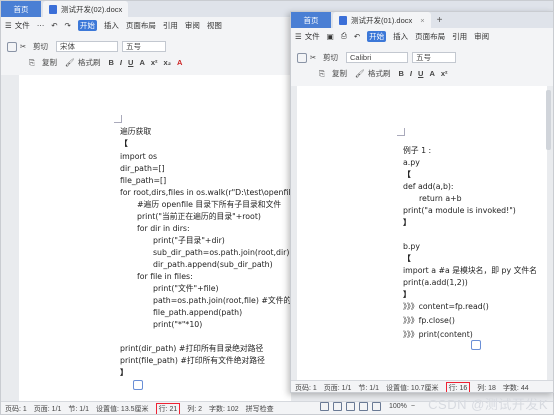 This screenshot has width=554, height=415. What do you see at coordinates (179, 62) in the screenshot?
I see `highlight-button: A` at bounding box center [179, 62].